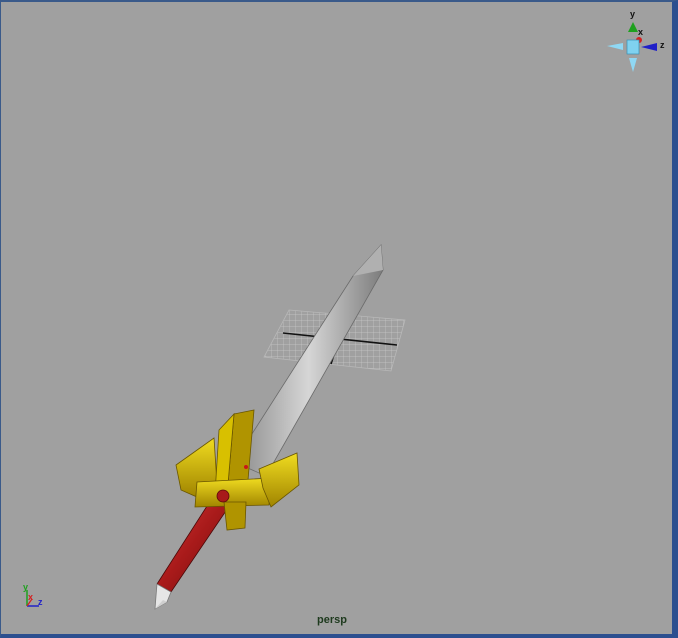 This screenshot has height=638, width=678. I want to click on axis-indicator: y x z, so click(33, 594).